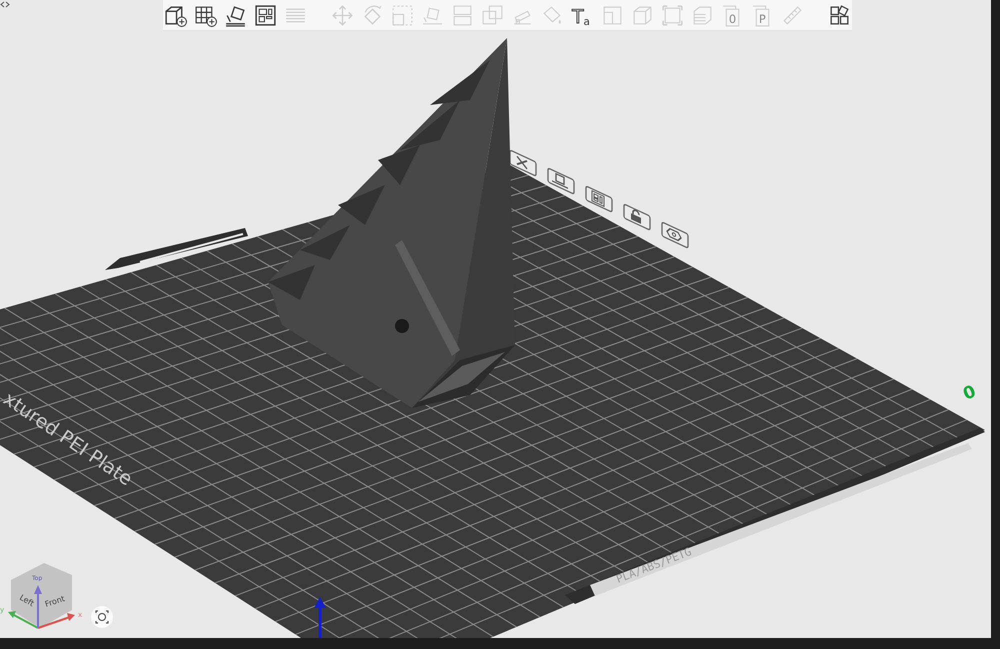 This screenshot has height=649, width=1000. What do you see at coordinates (102, 617) in the screenshot?
I see `focus-button` at bounding box center [102, 617].